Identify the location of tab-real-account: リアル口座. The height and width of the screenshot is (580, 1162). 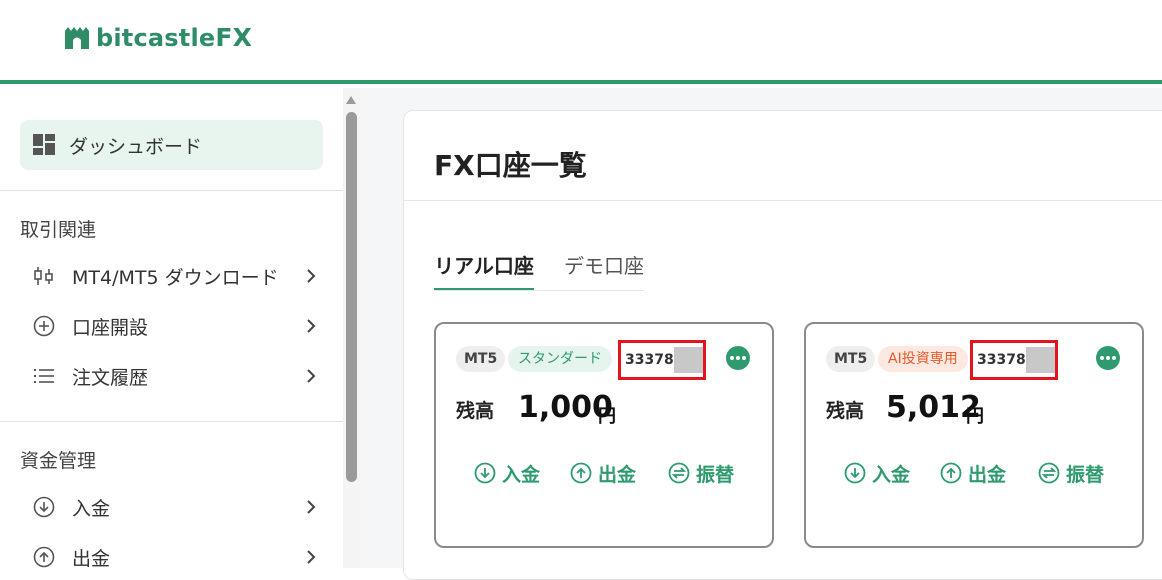
(484, 267).